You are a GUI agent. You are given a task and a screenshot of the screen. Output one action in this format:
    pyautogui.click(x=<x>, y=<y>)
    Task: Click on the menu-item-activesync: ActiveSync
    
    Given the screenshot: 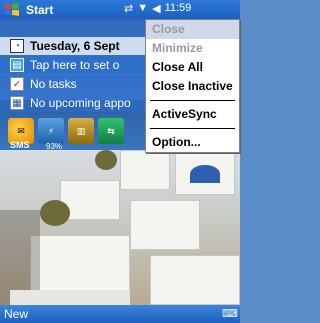 What is the action you would take?
    pyautogui.click(x=192, y=114)
    